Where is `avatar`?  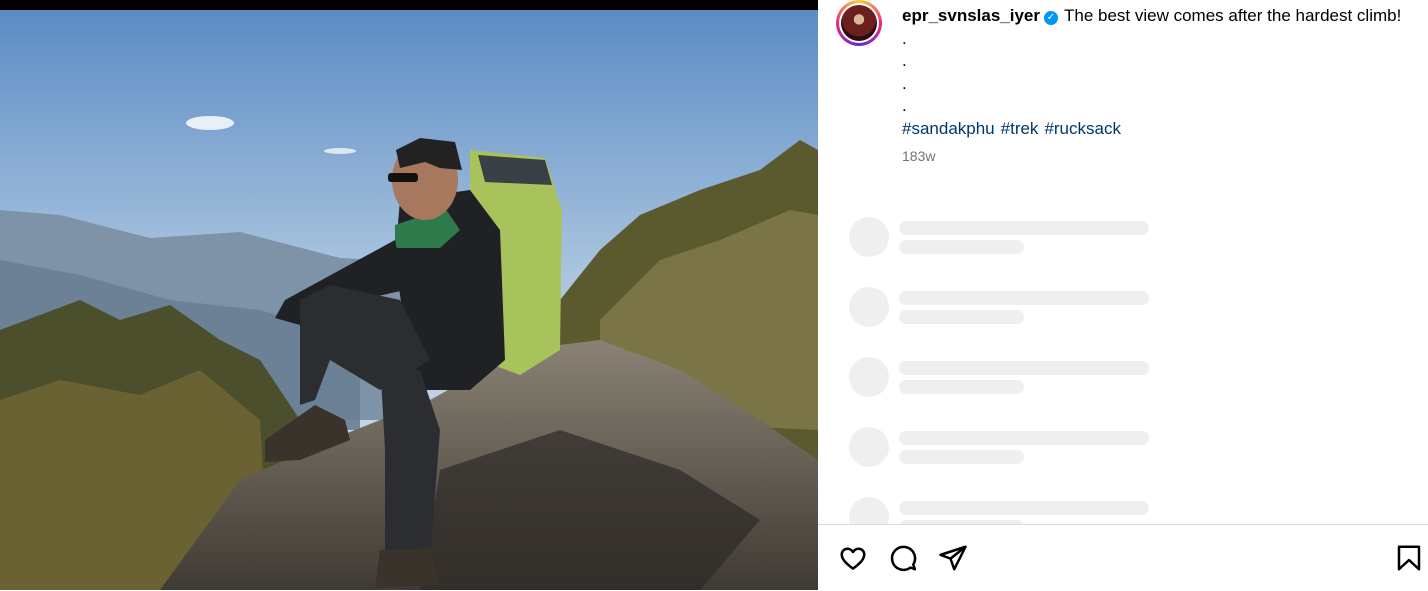 avatar is located at coordinates (859, 23).